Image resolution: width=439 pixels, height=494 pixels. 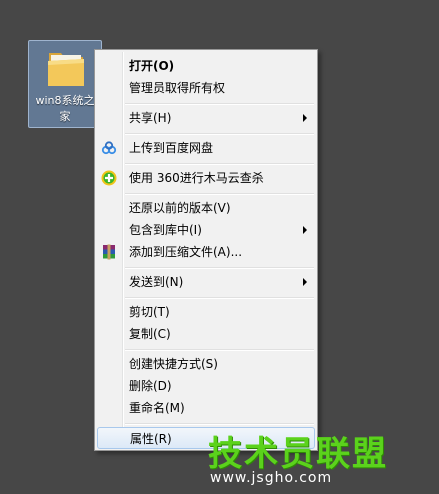 I want to click on folder-label: win8系统之家, so click(x=65, y=108).